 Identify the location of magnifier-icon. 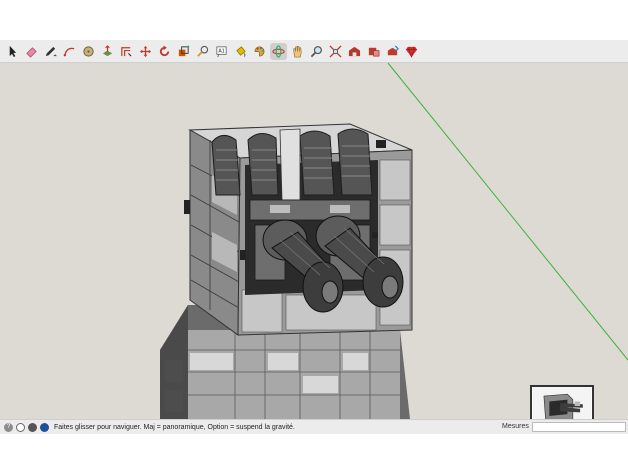
(316, 51).